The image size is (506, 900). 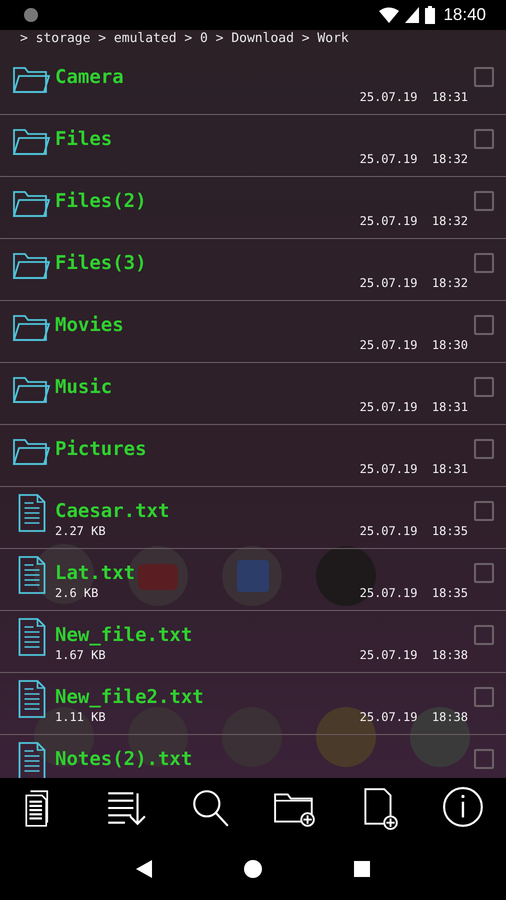 I want to click on file-size: 2.27 KB, so click(x=80, y=531).